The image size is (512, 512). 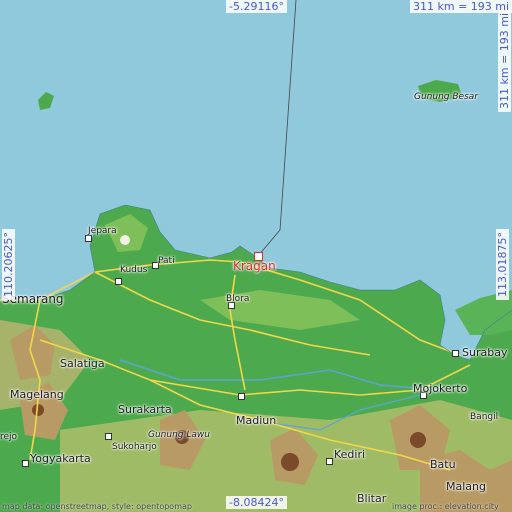 What do you see at coordinates (329, 461) in the screenshot?
I see `town-dot-kediri` at bounding box center [329, 461].